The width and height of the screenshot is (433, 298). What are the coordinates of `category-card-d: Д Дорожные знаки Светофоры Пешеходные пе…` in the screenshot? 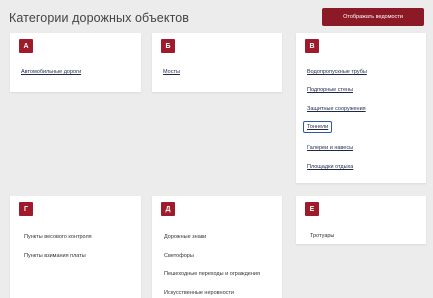 It's located at (217, 247).